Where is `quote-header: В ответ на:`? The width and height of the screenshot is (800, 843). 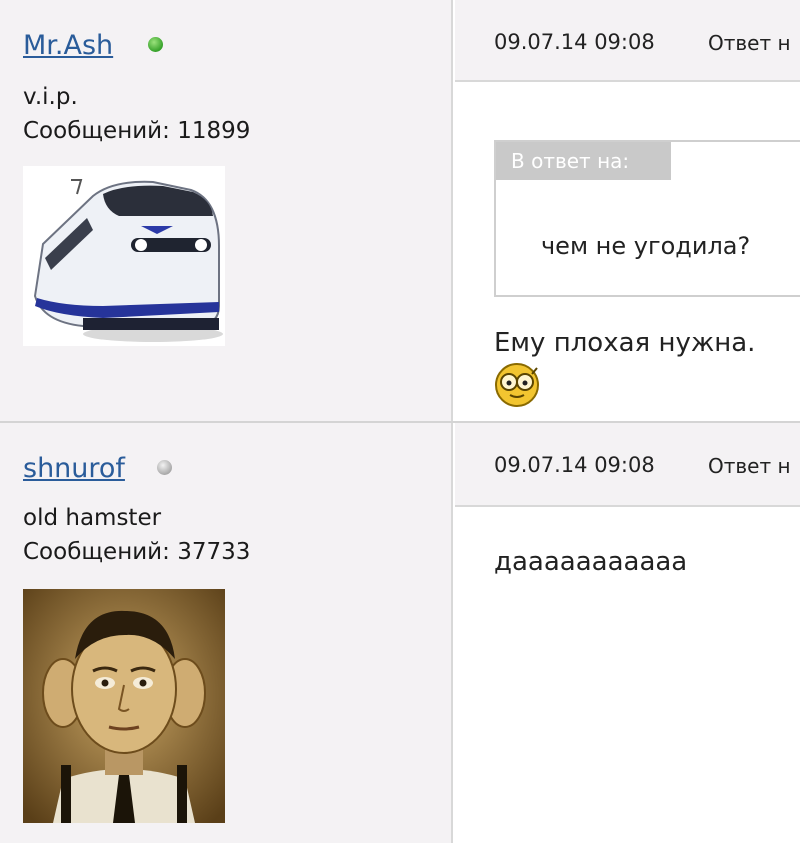
quote-header: В ответ на: is located at coordinates (583, 161).